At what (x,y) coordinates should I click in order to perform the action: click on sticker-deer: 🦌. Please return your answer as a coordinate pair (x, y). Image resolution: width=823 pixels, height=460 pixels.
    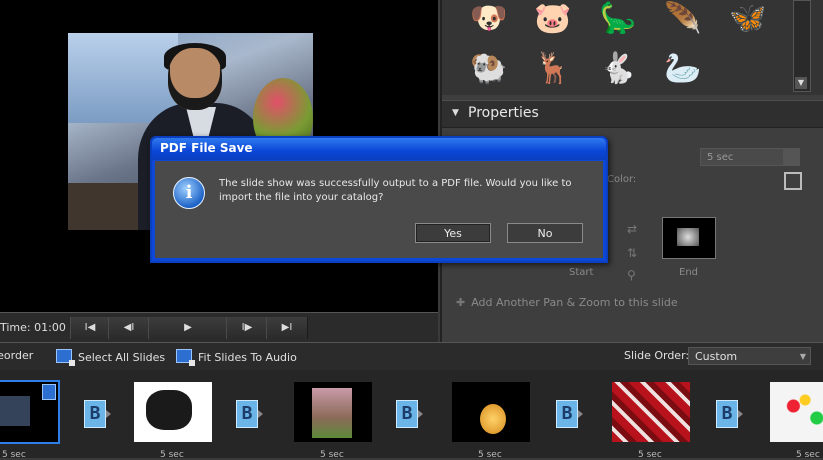
    Looking at the image, I should click on (552, 69).